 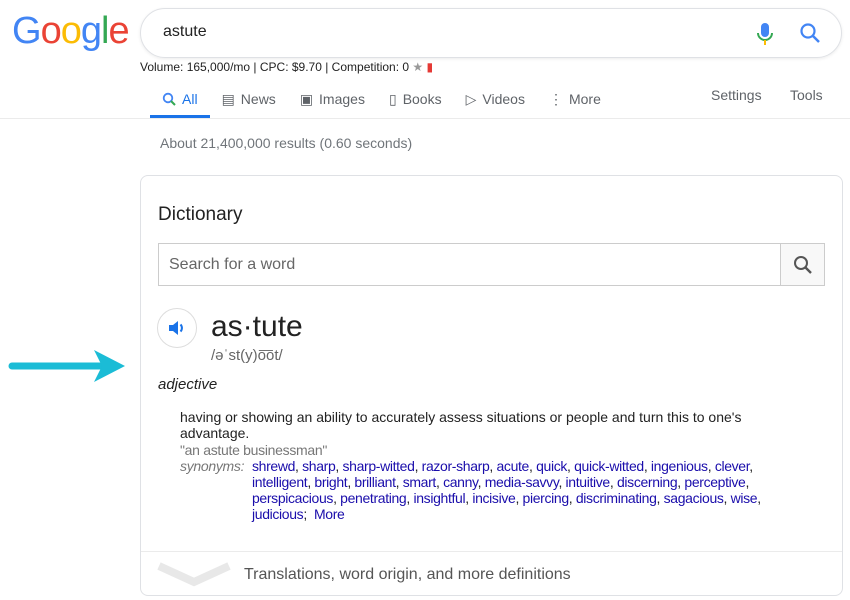 What do you see at coordinates (373, 498) in the screenshot?
I see `synonym-link: penetrating` at bounding box center [373, 498].